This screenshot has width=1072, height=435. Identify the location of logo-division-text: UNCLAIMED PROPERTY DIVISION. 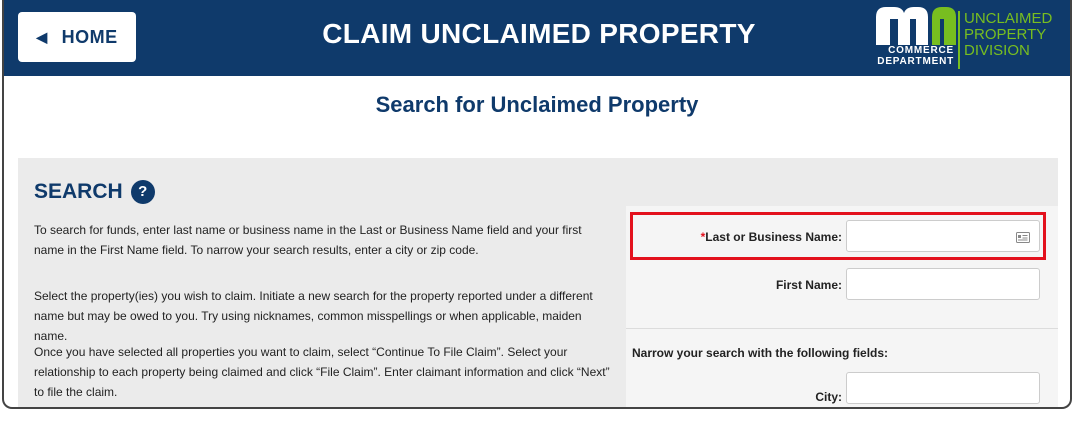
(1008, 34).